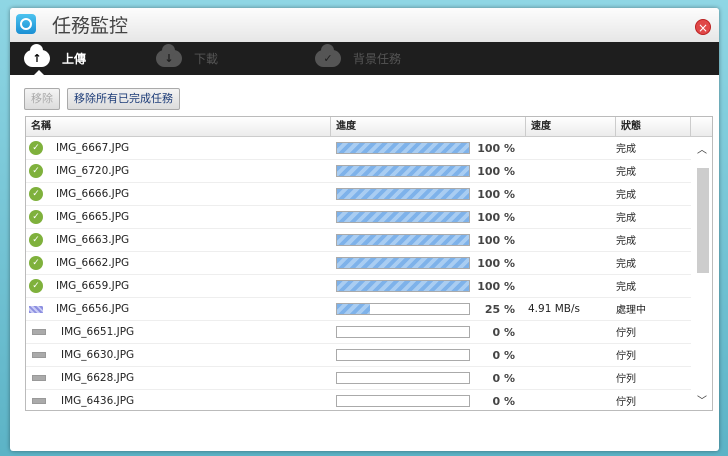 The height and width of the screenshot is (456, 728). What do you see at coordinates (42, 99) in the screenshot?
I see `remove-button: 移除` at bounding box center [42, 99].